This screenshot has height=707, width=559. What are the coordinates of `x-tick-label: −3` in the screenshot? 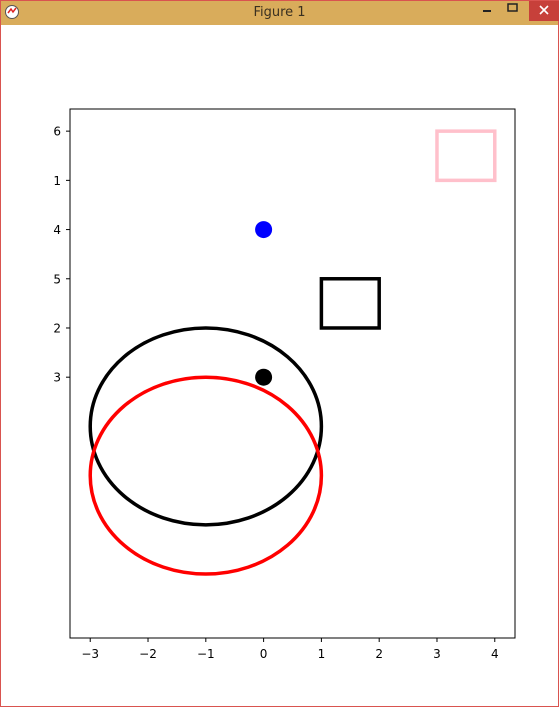 It's located at (90, 654).